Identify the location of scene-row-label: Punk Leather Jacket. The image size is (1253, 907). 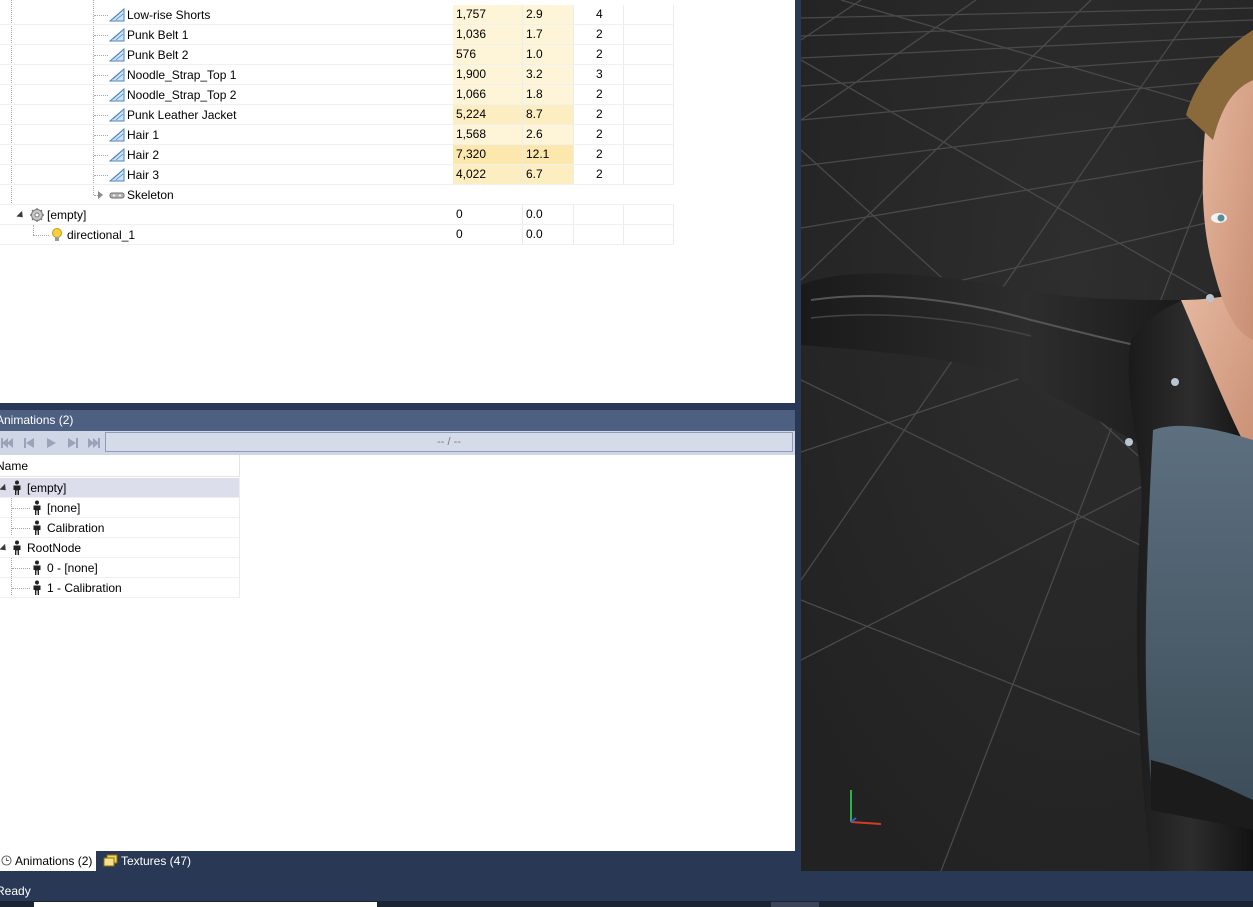
(182, 115).